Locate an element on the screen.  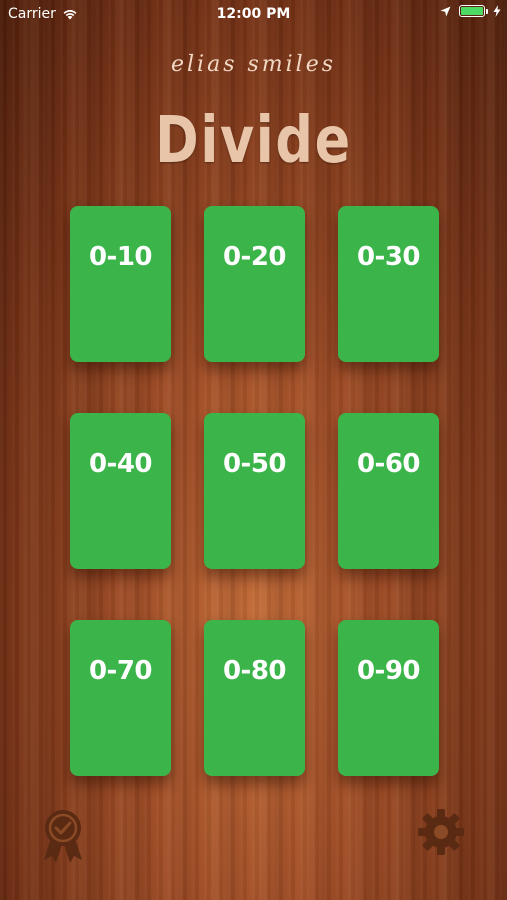
settings-button is located at coordinates (441, 832).